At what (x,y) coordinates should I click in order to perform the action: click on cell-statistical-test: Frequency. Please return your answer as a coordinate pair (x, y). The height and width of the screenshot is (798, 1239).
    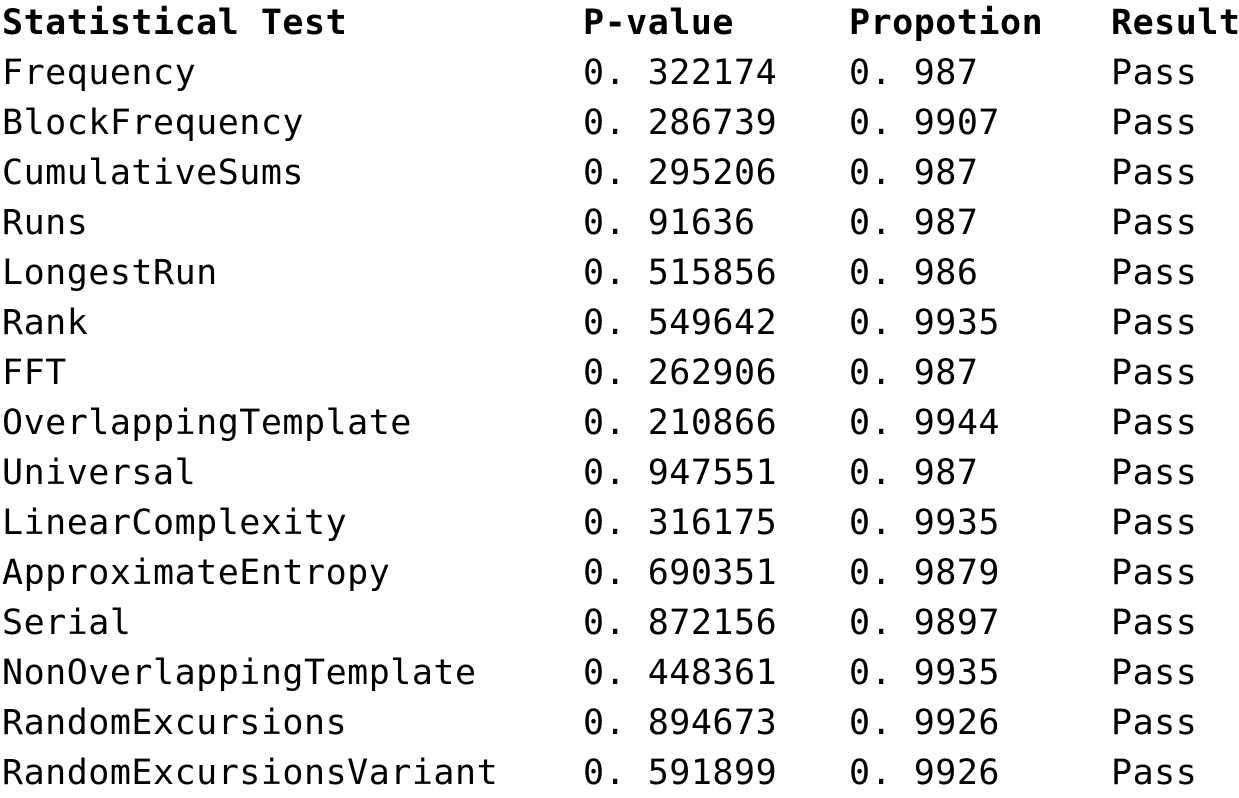
    Looking at the image, I should click on (99, 73).